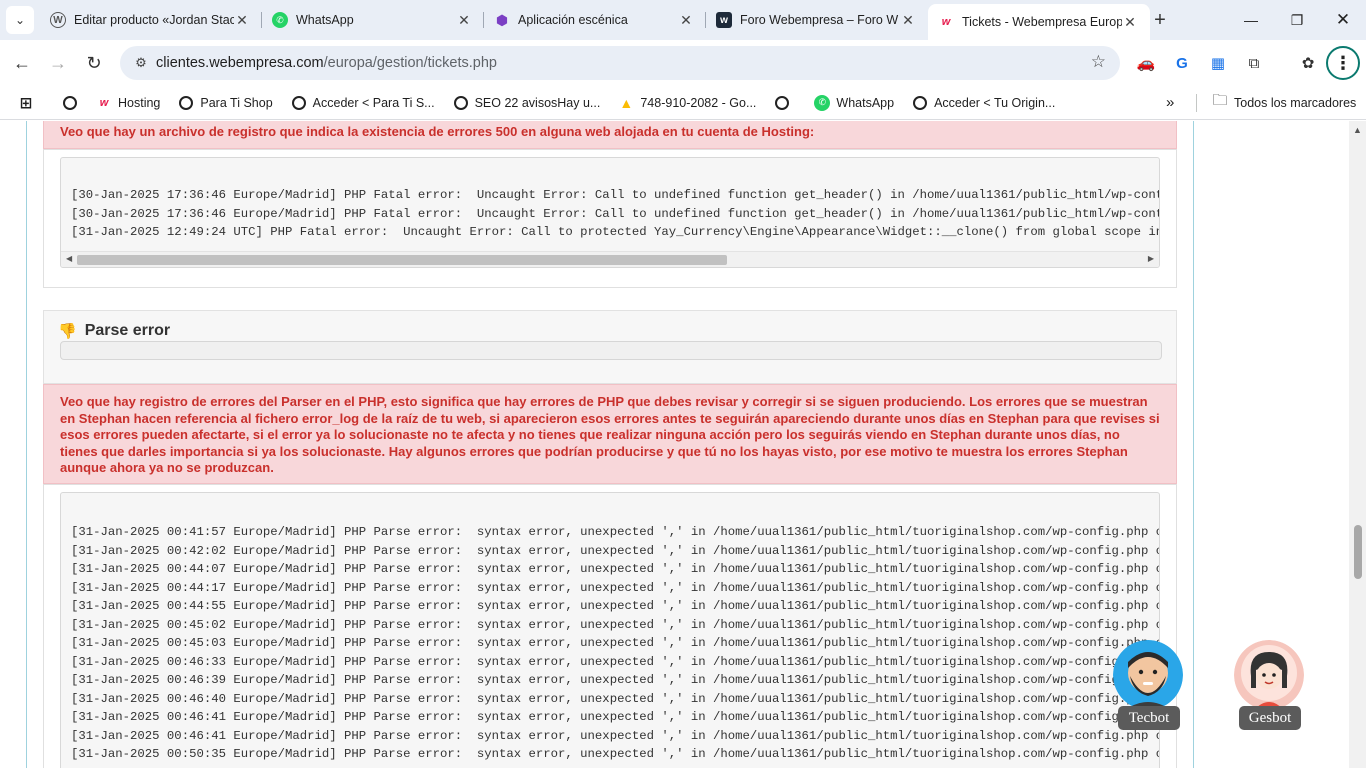 Image resolution: width=1366 pixels, height=768 pixels. What do you see at coordinates (1343, 20) in the screenshot?
I see `close-window-button: ✕` at bounding box center [1343, 20].